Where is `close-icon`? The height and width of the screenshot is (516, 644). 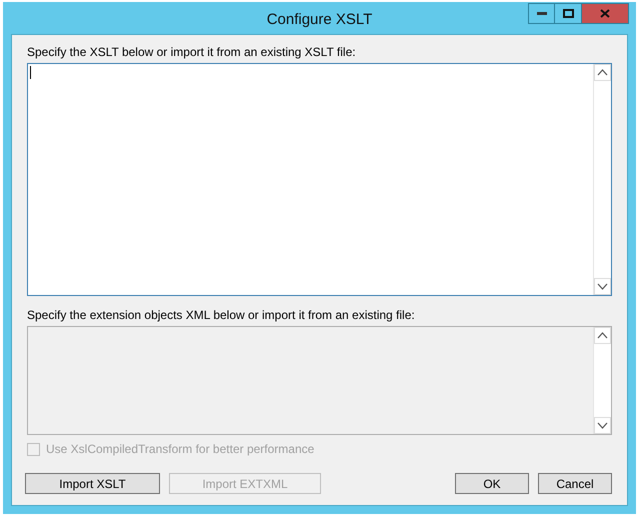 close-icon is located at coordinates (605, 13).